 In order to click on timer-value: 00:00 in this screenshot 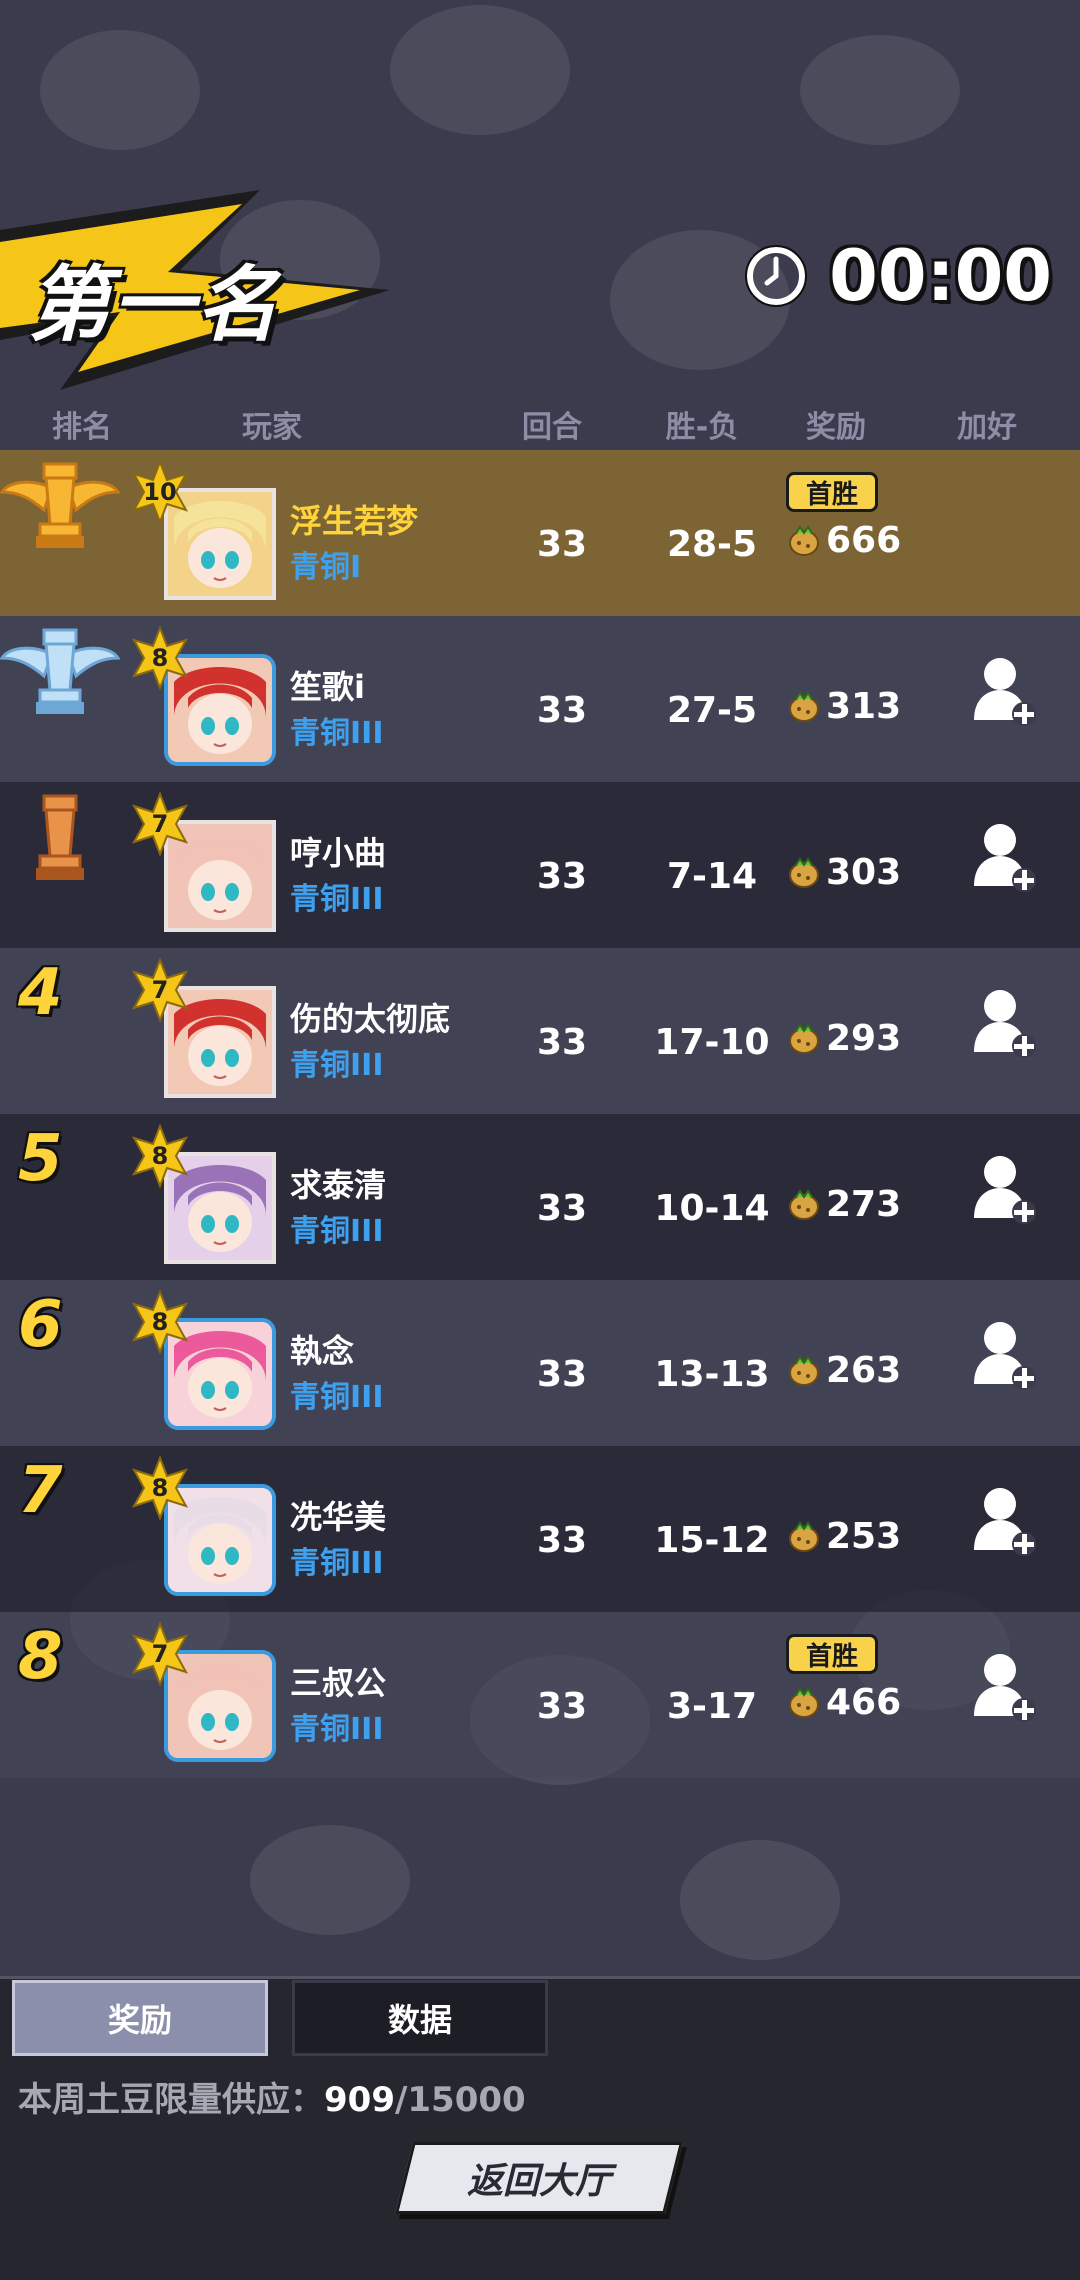, I will do `click(940, 276)`.